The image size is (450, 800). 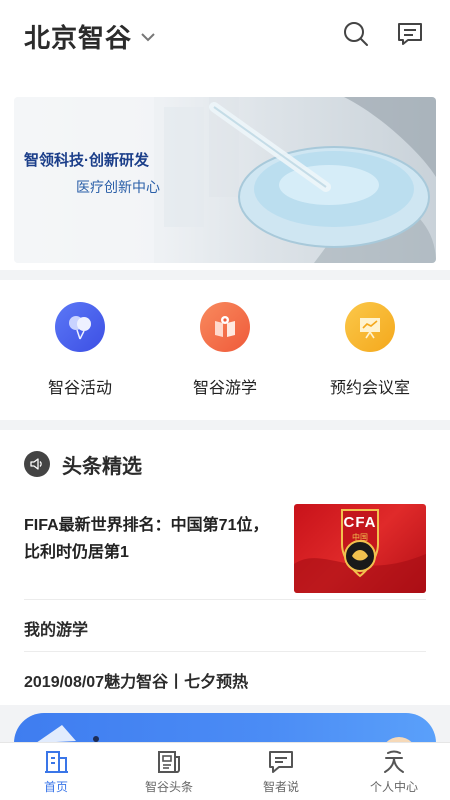 What do you see at coordinates (225, 771) in the screenshot?
I see `bottom-tab-bar: 首页 智谷头条 智者说 个人中心` at bounding box center [225, 771].